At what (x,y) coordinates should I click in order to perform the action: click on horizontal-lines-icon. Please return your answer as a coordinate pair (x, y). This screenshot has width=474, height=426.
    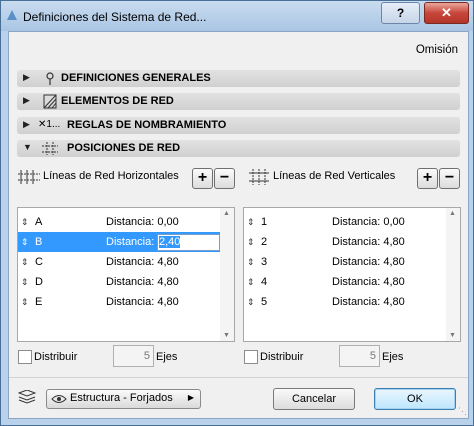
    Looking at the image, I should click on (29, 177).